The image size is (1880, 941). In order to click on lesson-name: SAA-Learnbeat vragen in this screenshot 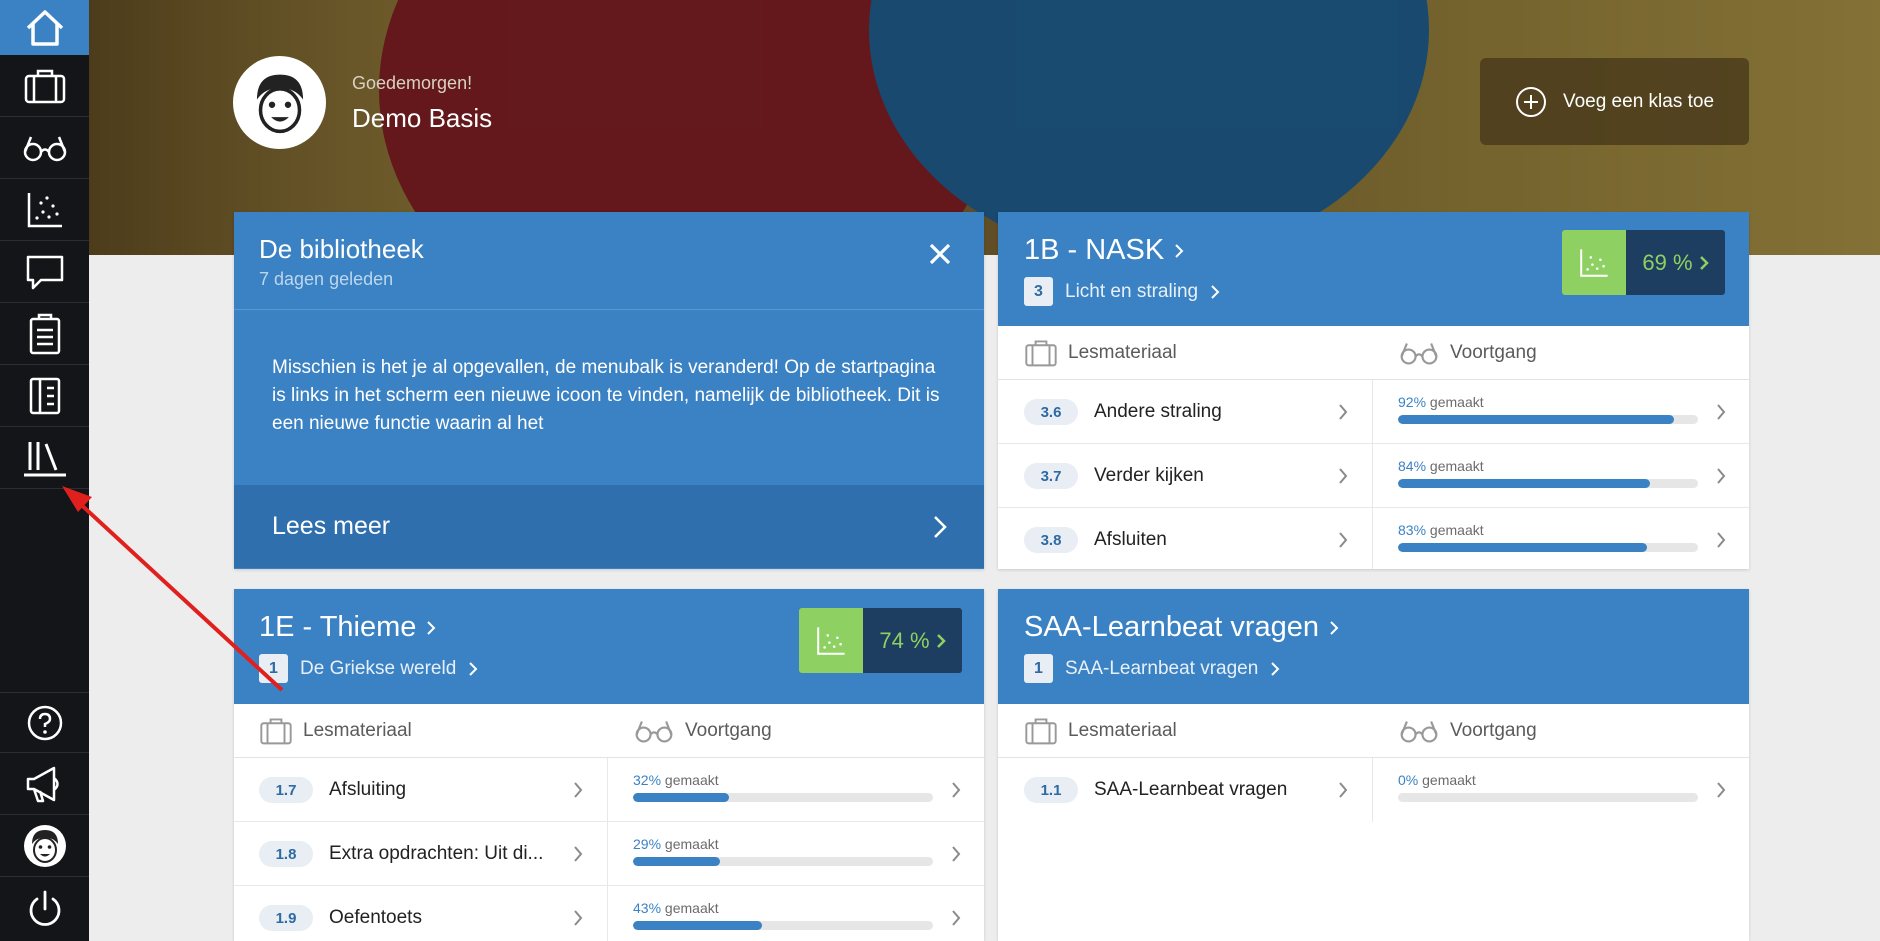, I will do `click(1191, 789)`.